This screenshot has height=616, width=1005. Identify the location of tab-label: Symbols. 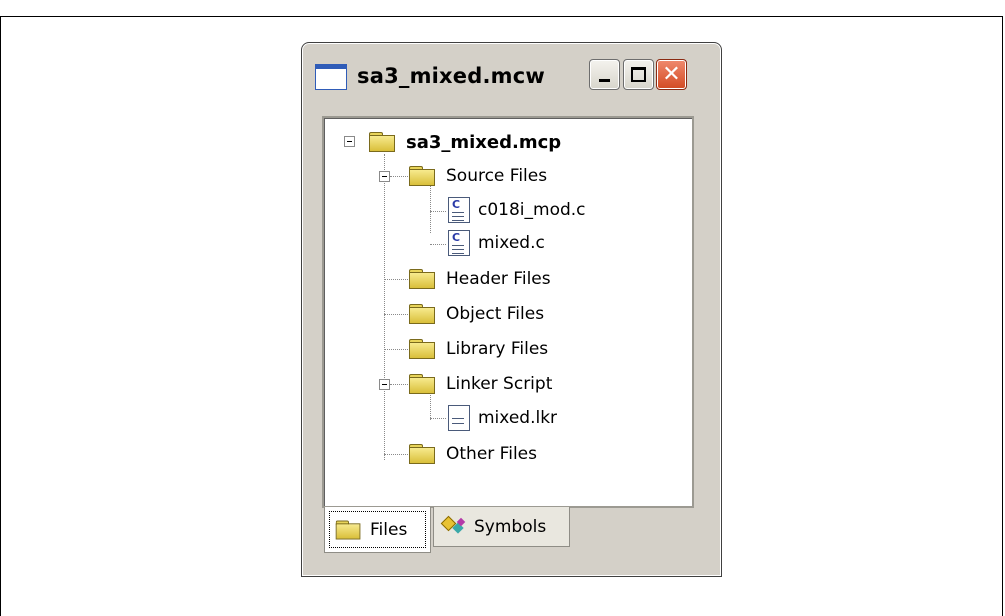
(510, 526).